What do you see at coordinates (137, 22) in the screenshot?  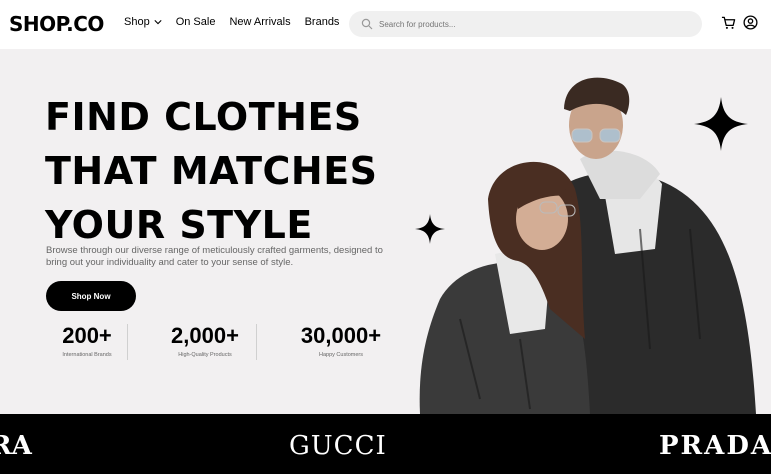 I see `menu-item-label: Shop` at bounding box center [137, 22].